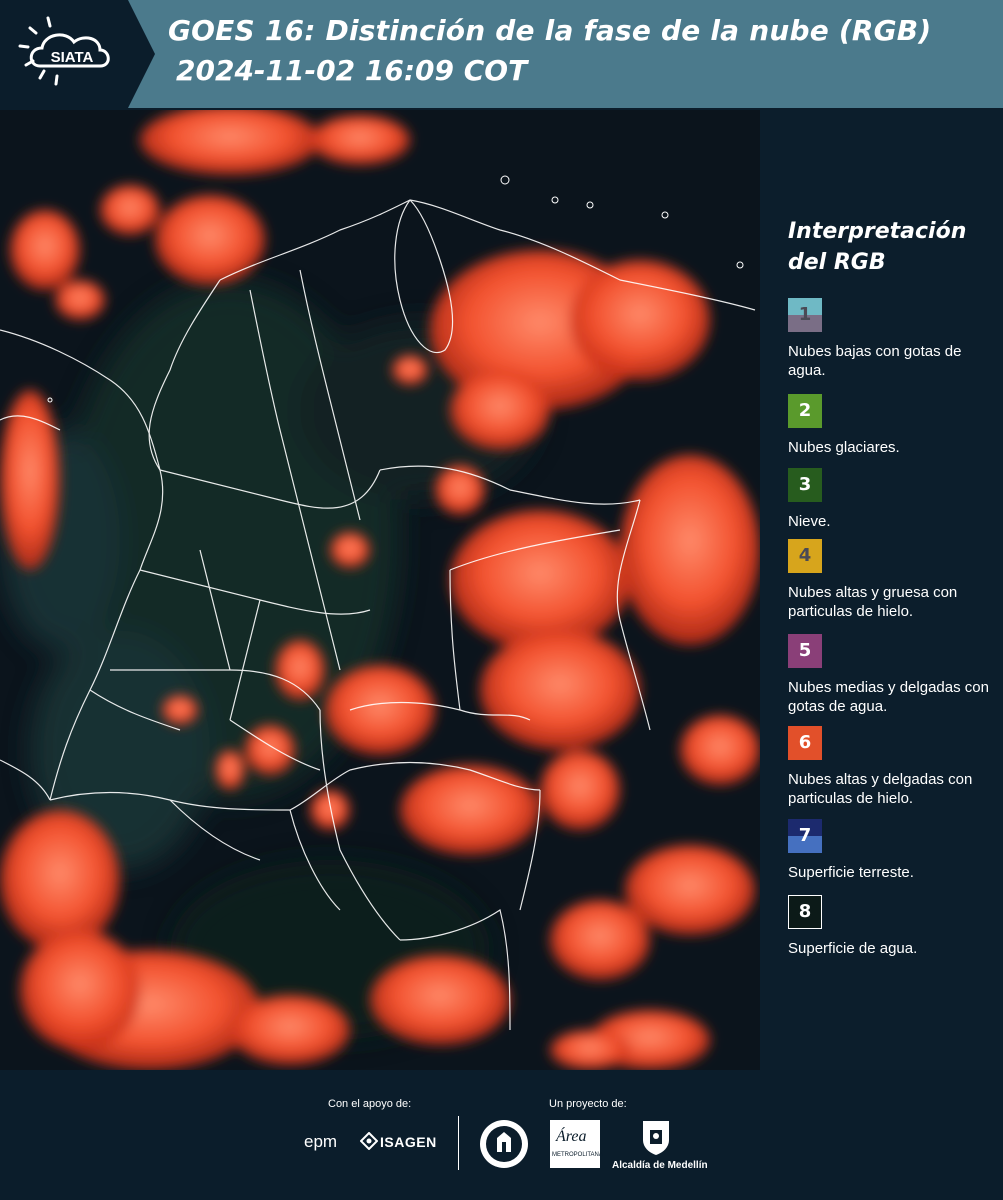 The height and width of the screenshot is (1200, 1003). Describe the element at coordinates (853, 948) in the screenshot. I see `legend-label-8: Superficie de agua.` at that location.